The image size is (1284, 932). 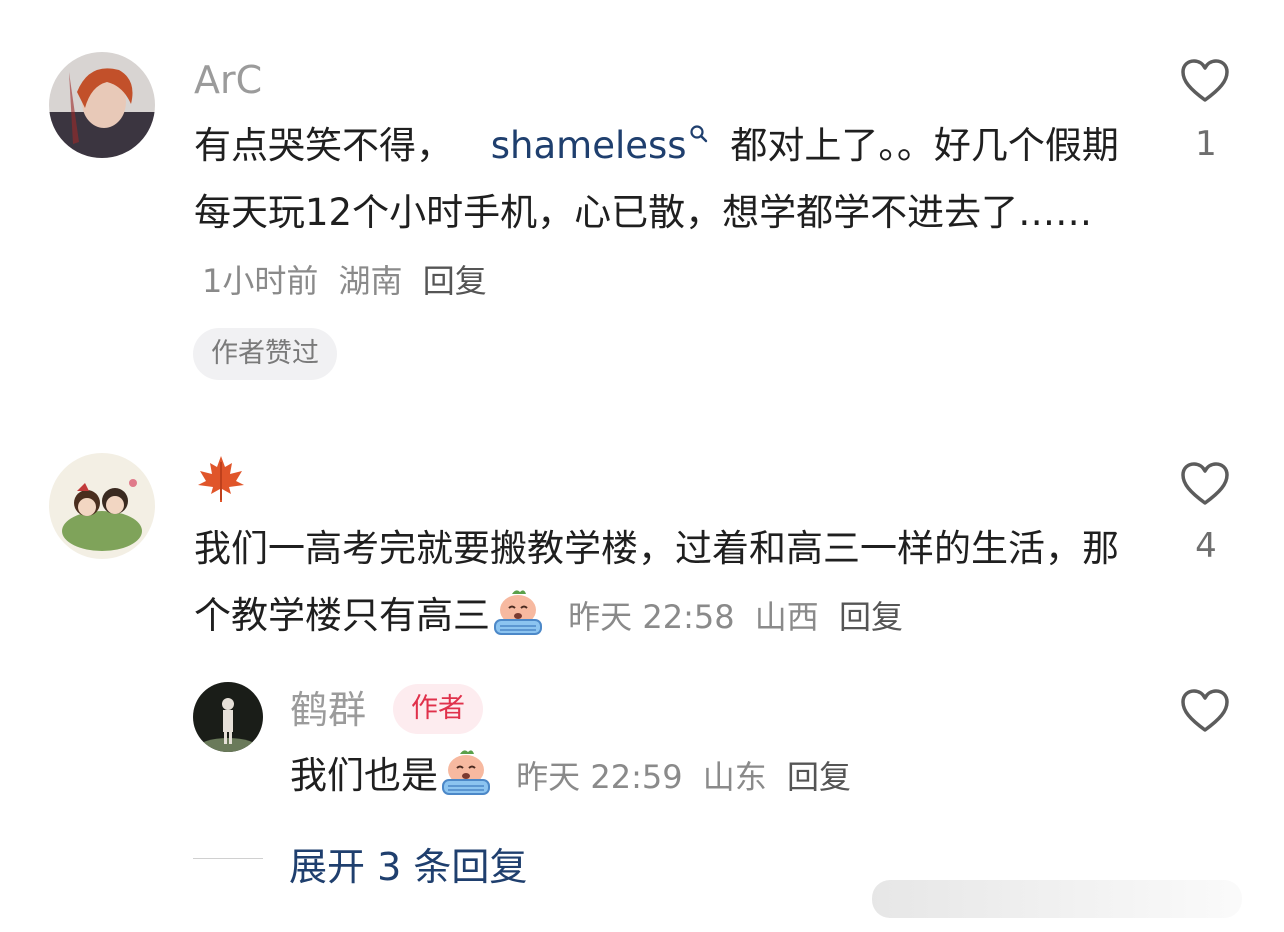 I want to click on comment-meta: 1小时前 湖南 回复, so click(x=344, y=281).